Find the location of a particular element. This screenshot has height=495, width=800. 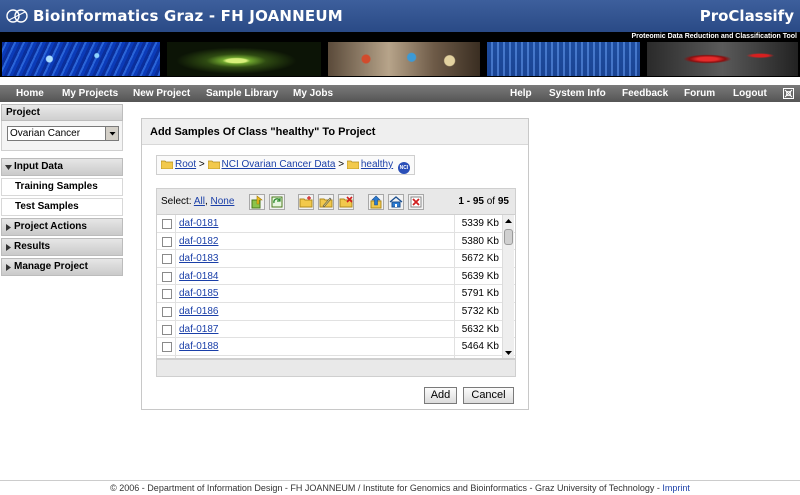

select-all-link: All is located at coordinates (199, 201).